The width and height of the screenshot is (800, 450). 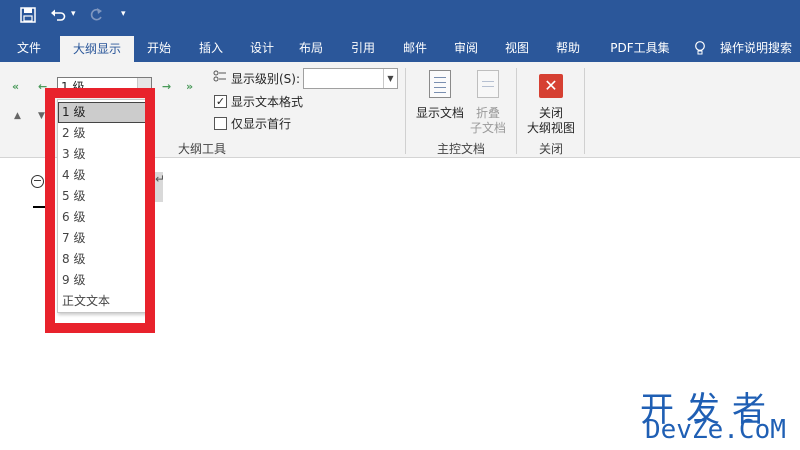 I want to click on master-document-group-label: 主控文档, so click(x=461, y=149).